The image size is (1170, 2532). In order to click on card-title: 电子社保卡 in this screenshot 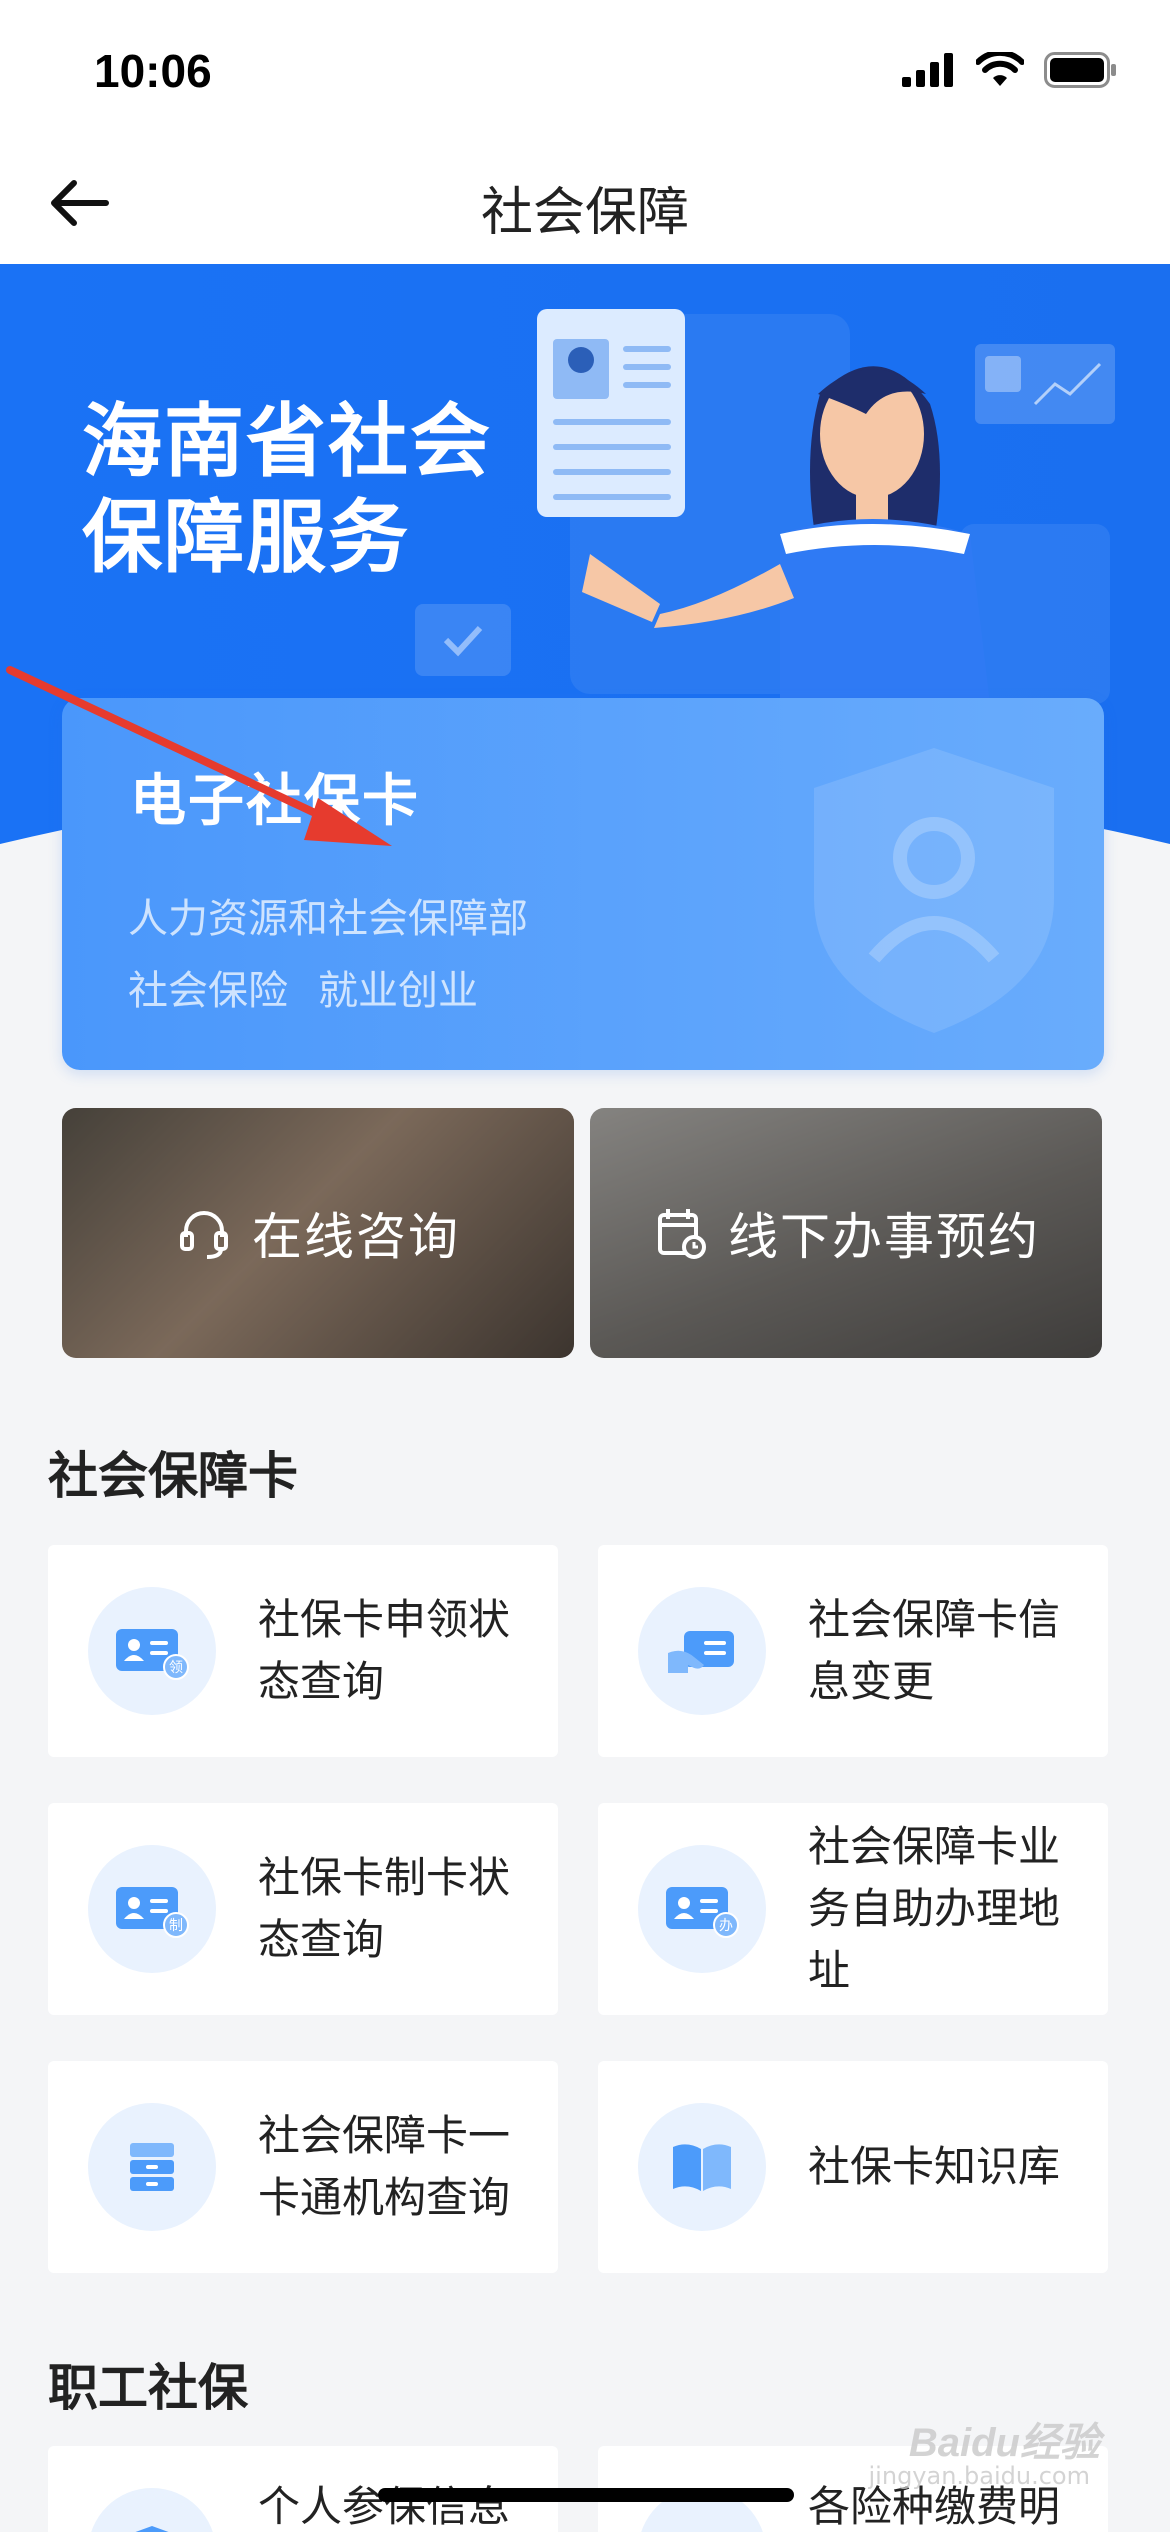, I will do `click(275, 801)`.